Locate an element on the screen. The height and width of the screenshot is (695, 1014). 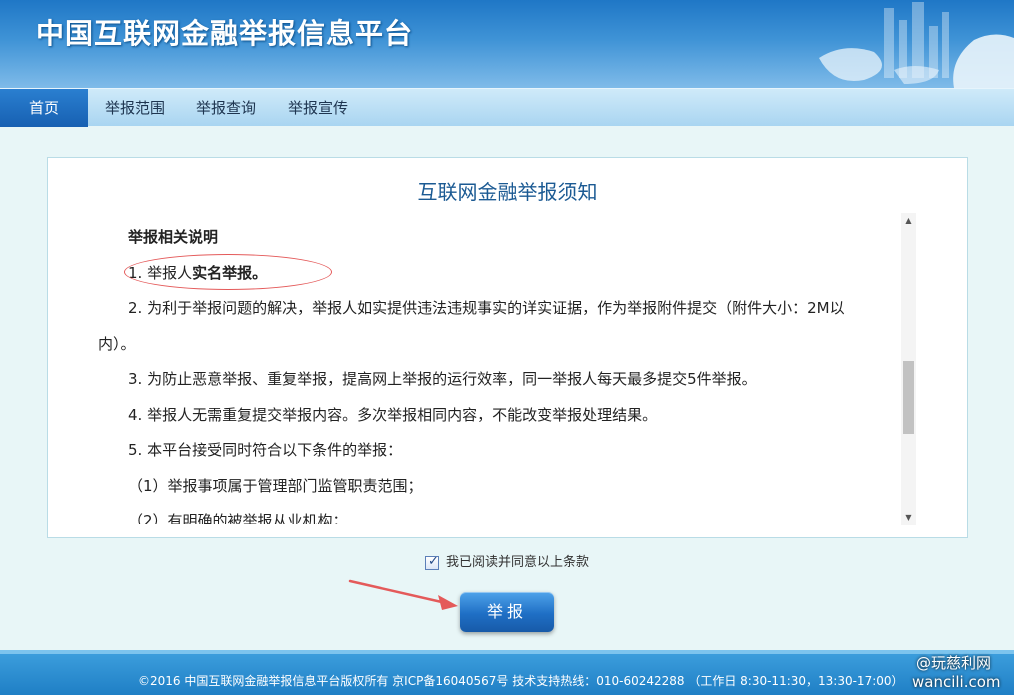
notice-scrollbar: ▲ ▼ is located at coordinates (908, 369).